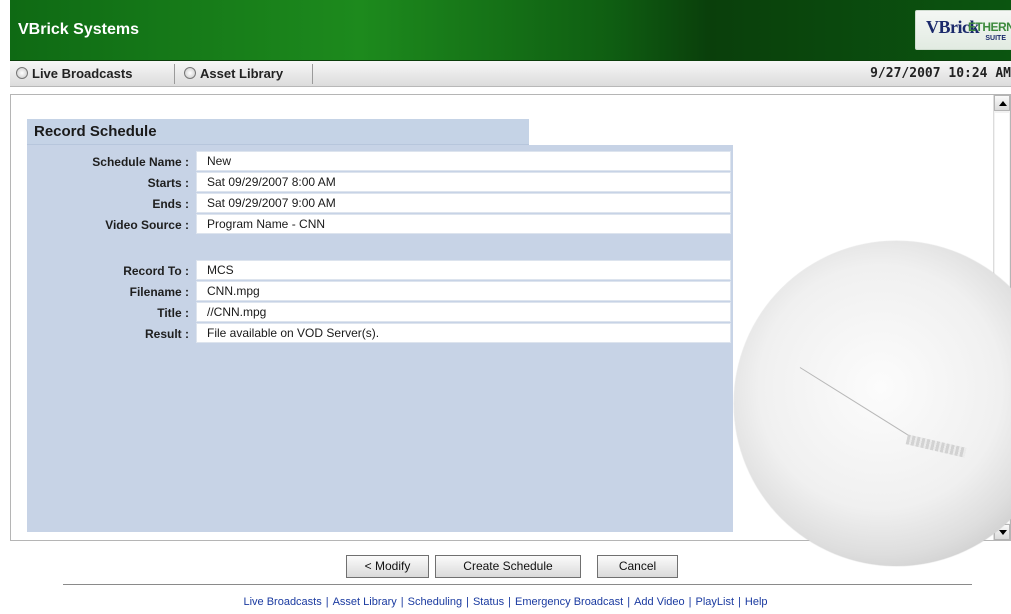  What do you see at coordinates (168, 183) in the screenshot?
I see `field-label: Starts :` at bounding box center [168, 183].